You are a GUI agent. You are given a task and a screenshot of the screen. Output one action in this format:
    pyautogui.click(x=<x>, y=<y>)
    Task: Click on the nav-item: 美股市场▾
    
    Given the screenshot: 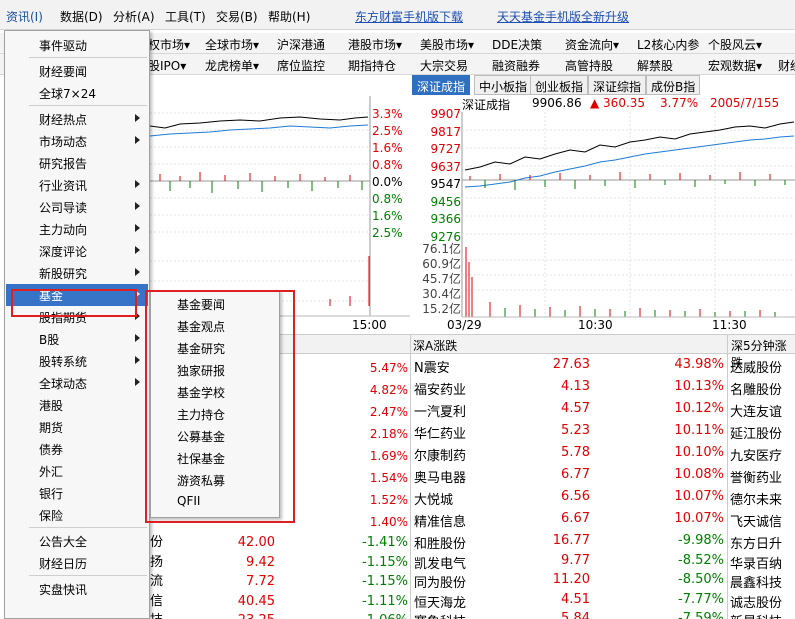 What is the action you would take?
    pyautogui.click(x=447, y=44)
    